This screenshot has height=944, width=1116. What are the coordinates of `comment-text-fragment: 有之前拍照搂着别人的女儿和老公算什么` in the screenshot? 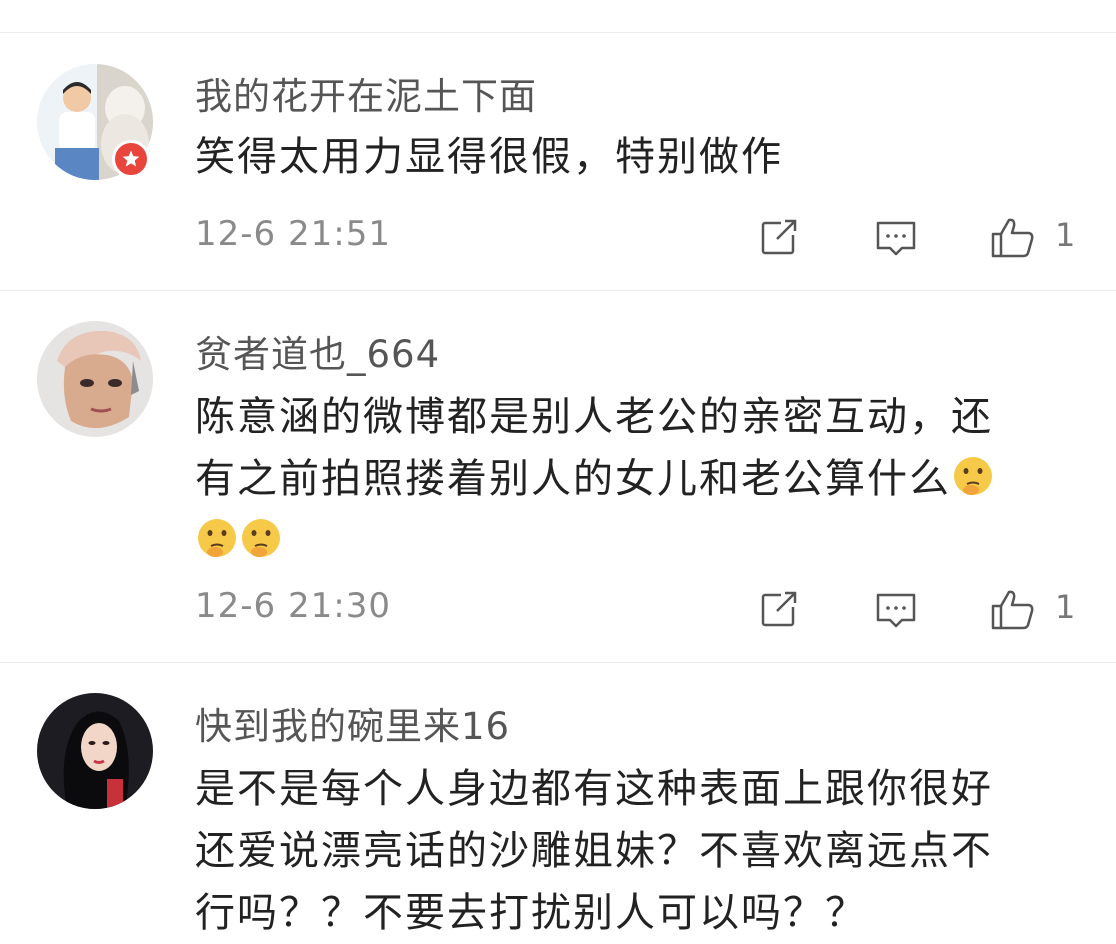 It's located at (573, 479).